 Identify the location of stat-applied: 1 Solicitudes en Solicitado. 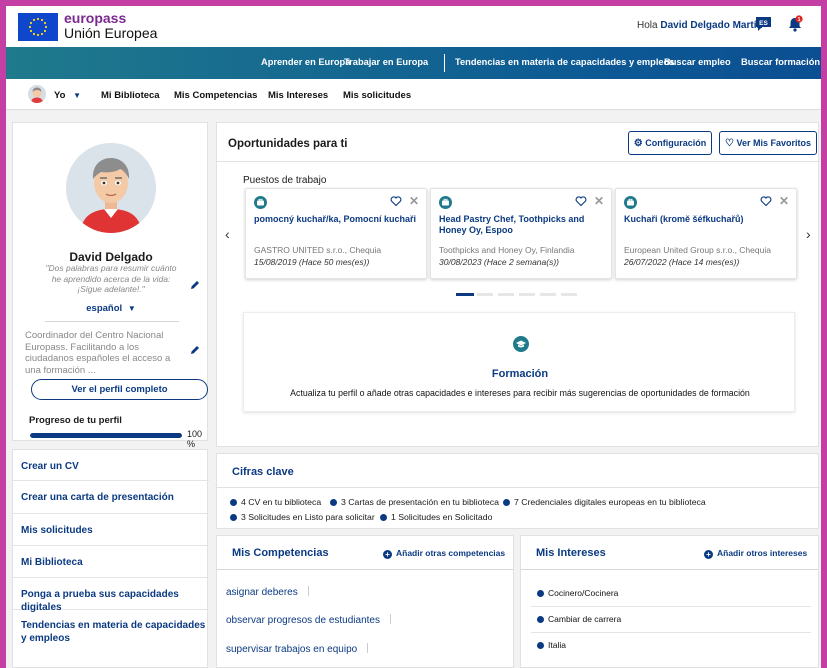
(436, 517).